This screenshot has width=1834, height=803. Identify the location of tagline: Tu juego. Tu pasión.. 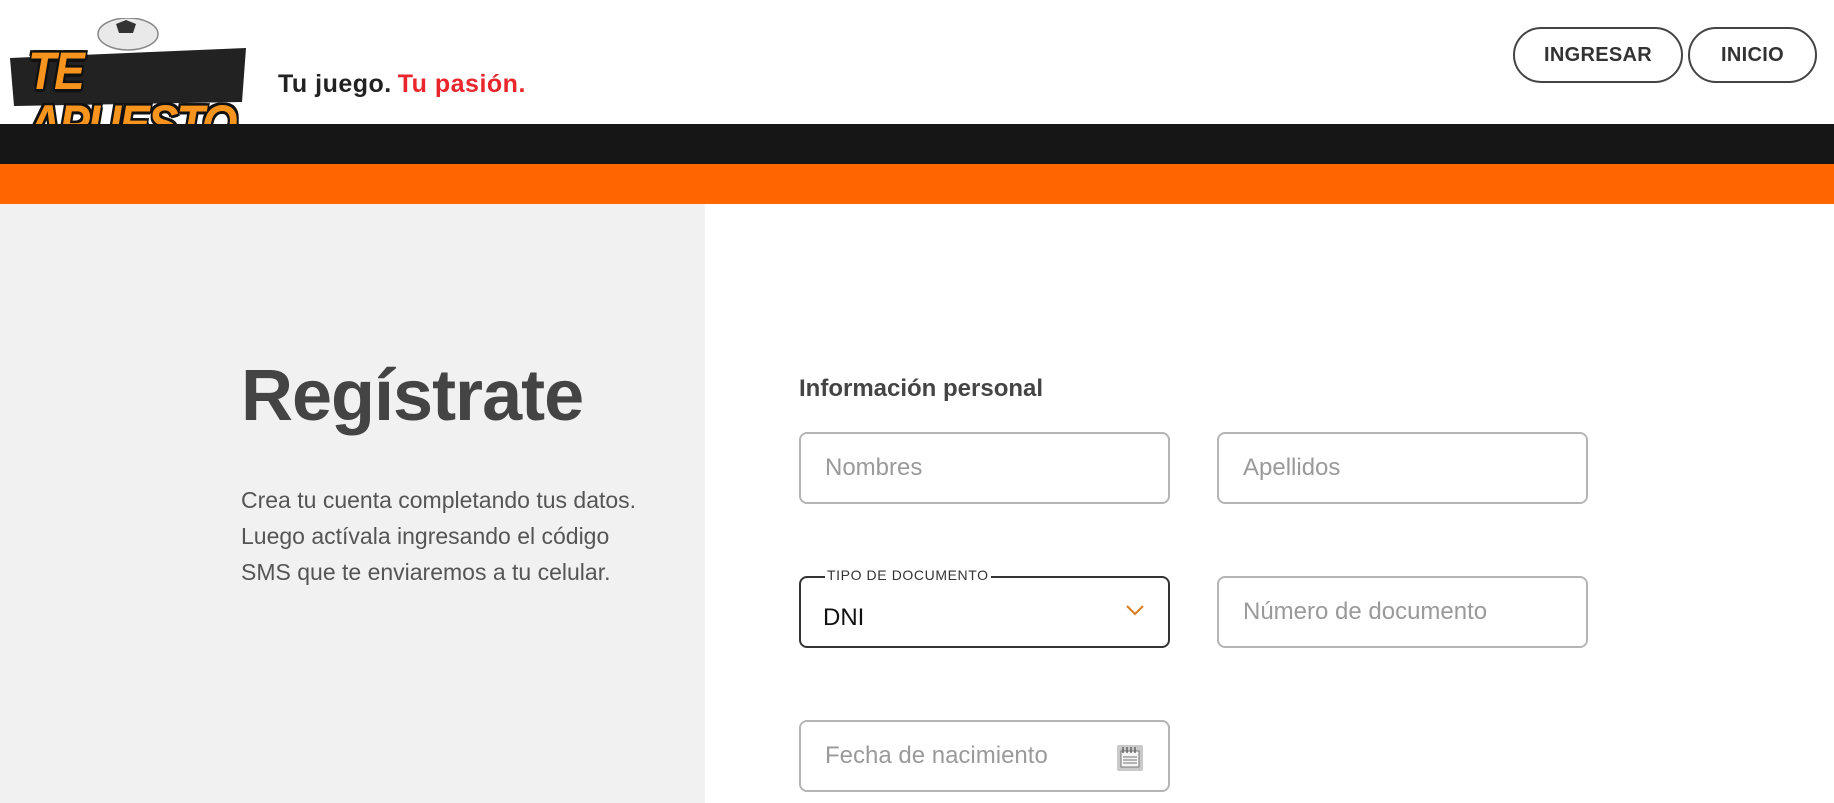
(402, 84).